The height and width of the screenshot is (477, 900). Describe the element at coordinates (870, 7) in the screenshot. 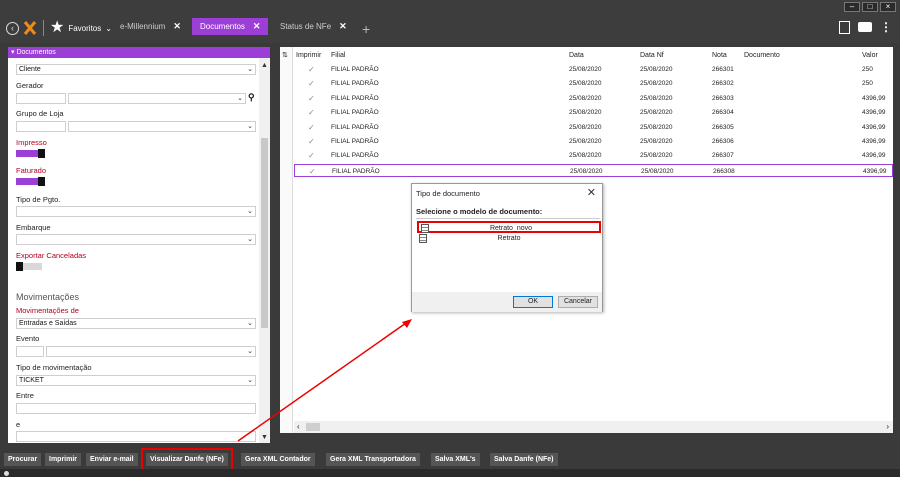

I see `maximize-icon: □` at that location.